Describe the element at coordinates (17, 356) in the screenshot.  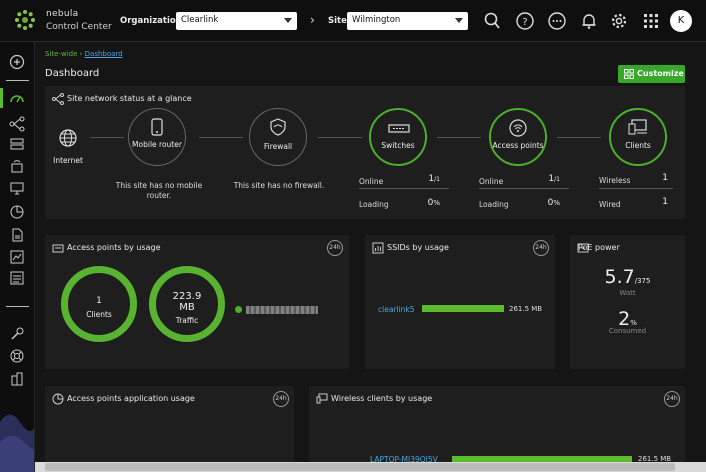
I see `sidebar-item-support-icon` at that location.